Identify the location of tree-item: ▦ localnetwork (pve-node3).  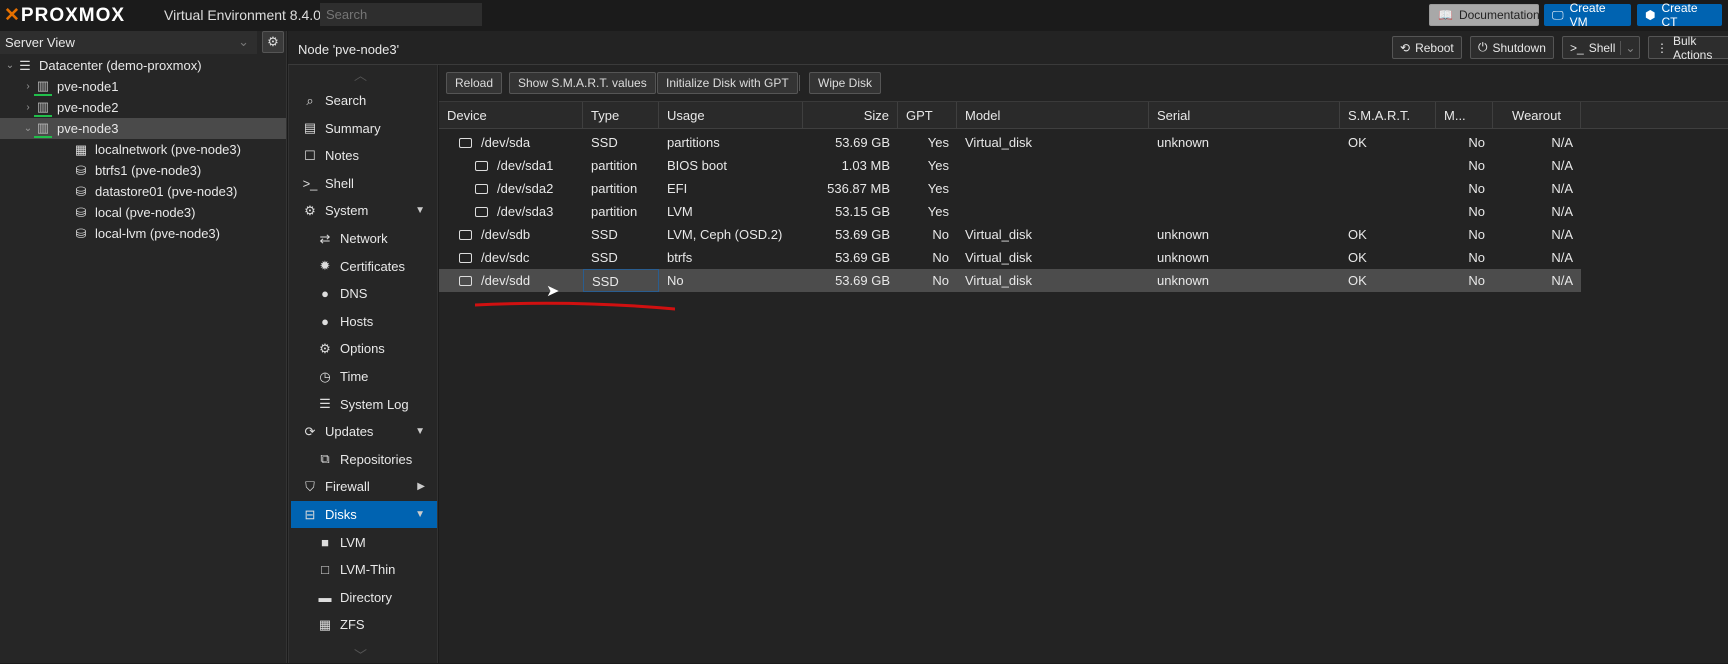
(143, 149).